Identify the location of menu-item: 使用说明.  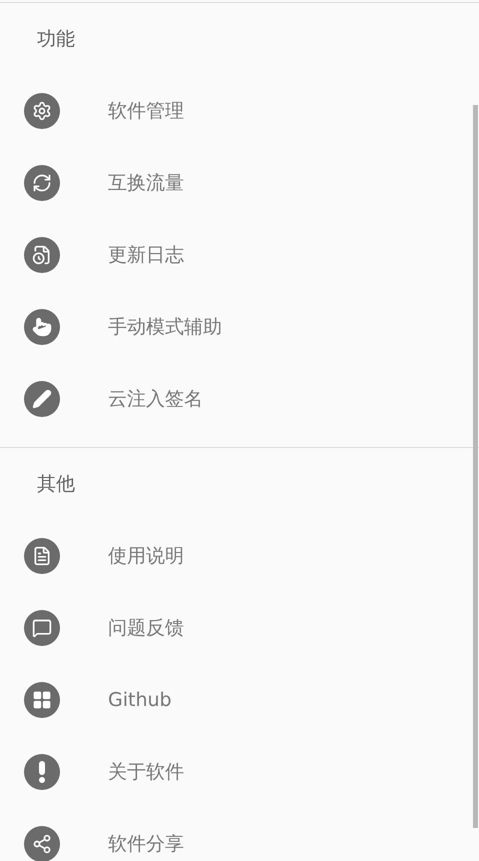
(239, 556).